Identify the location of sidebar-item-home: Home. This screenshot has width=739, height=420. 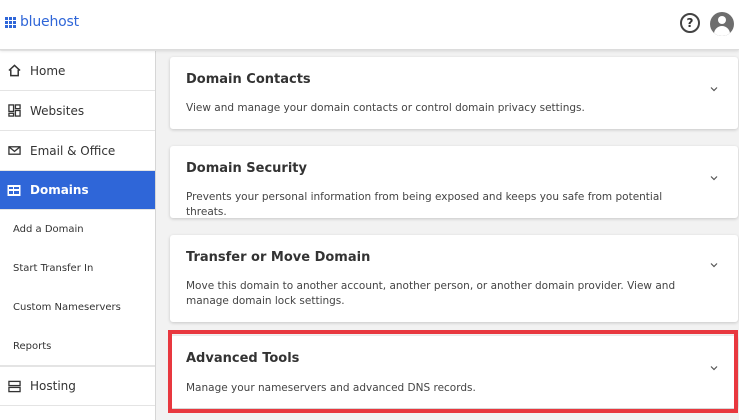
(77, 71).